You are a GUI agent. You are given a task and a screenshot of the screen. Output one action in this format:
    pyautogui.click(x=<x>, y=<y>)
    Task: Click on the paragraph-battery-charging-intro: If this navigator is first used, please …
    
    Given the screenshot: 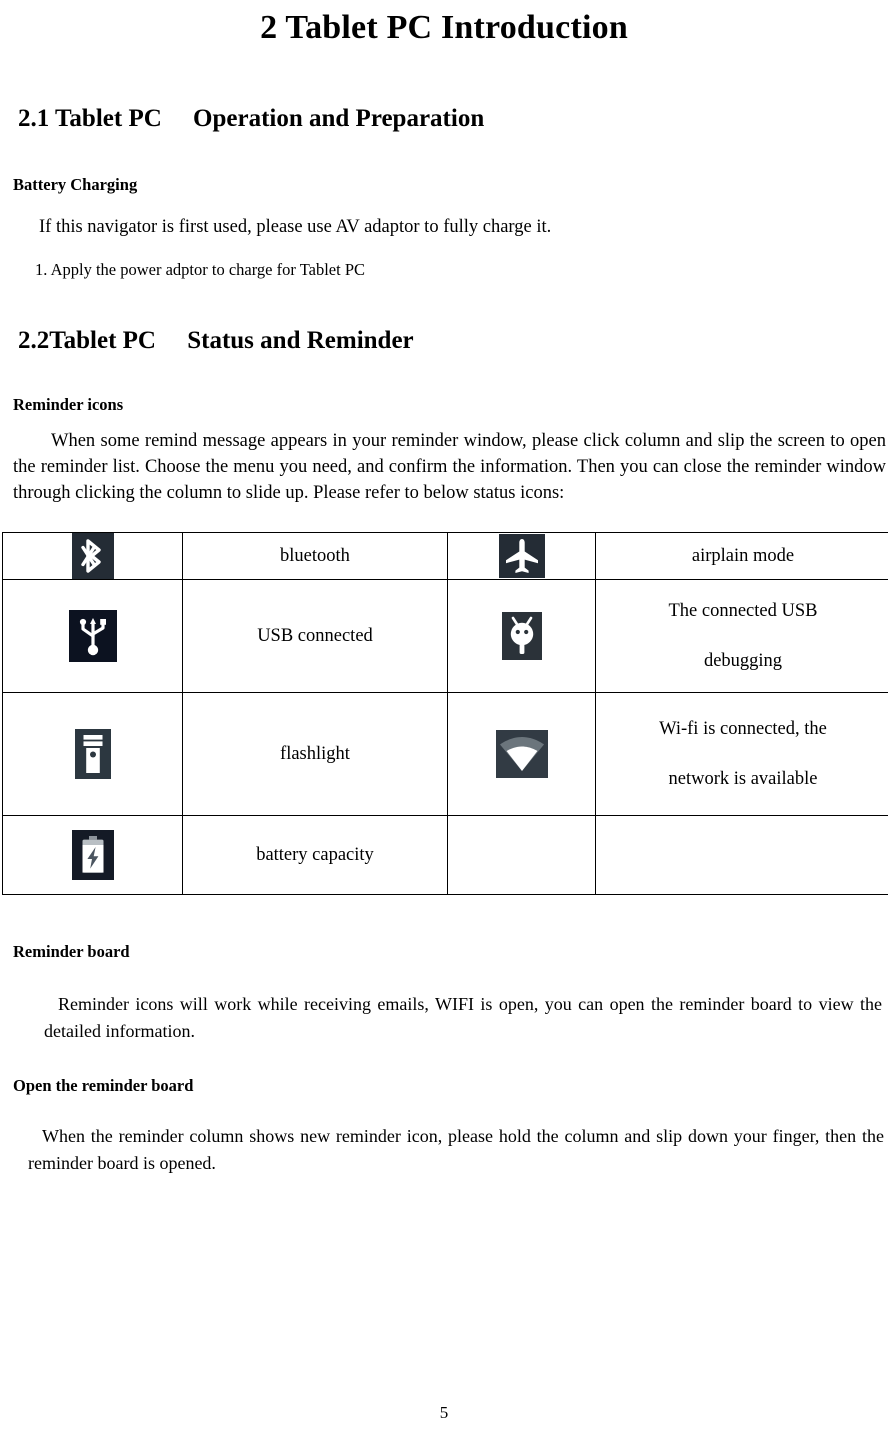 What is the action you would take?
    pyautogui.click(x=295, y=227)
    